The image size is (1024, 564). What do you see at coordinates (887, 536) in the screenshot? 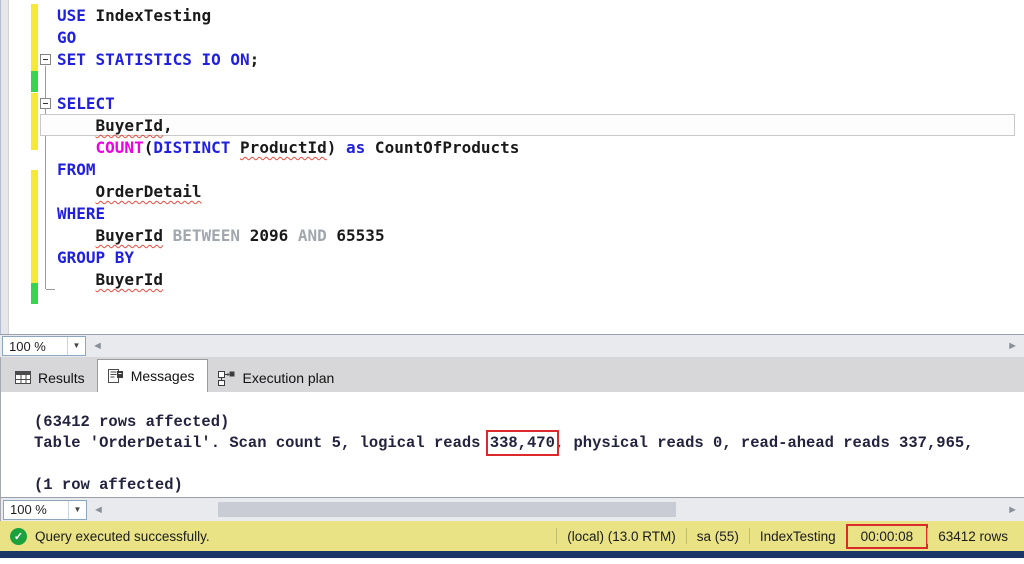
I see `status-duration: 00:00:08` at bounding box center [887, 536].